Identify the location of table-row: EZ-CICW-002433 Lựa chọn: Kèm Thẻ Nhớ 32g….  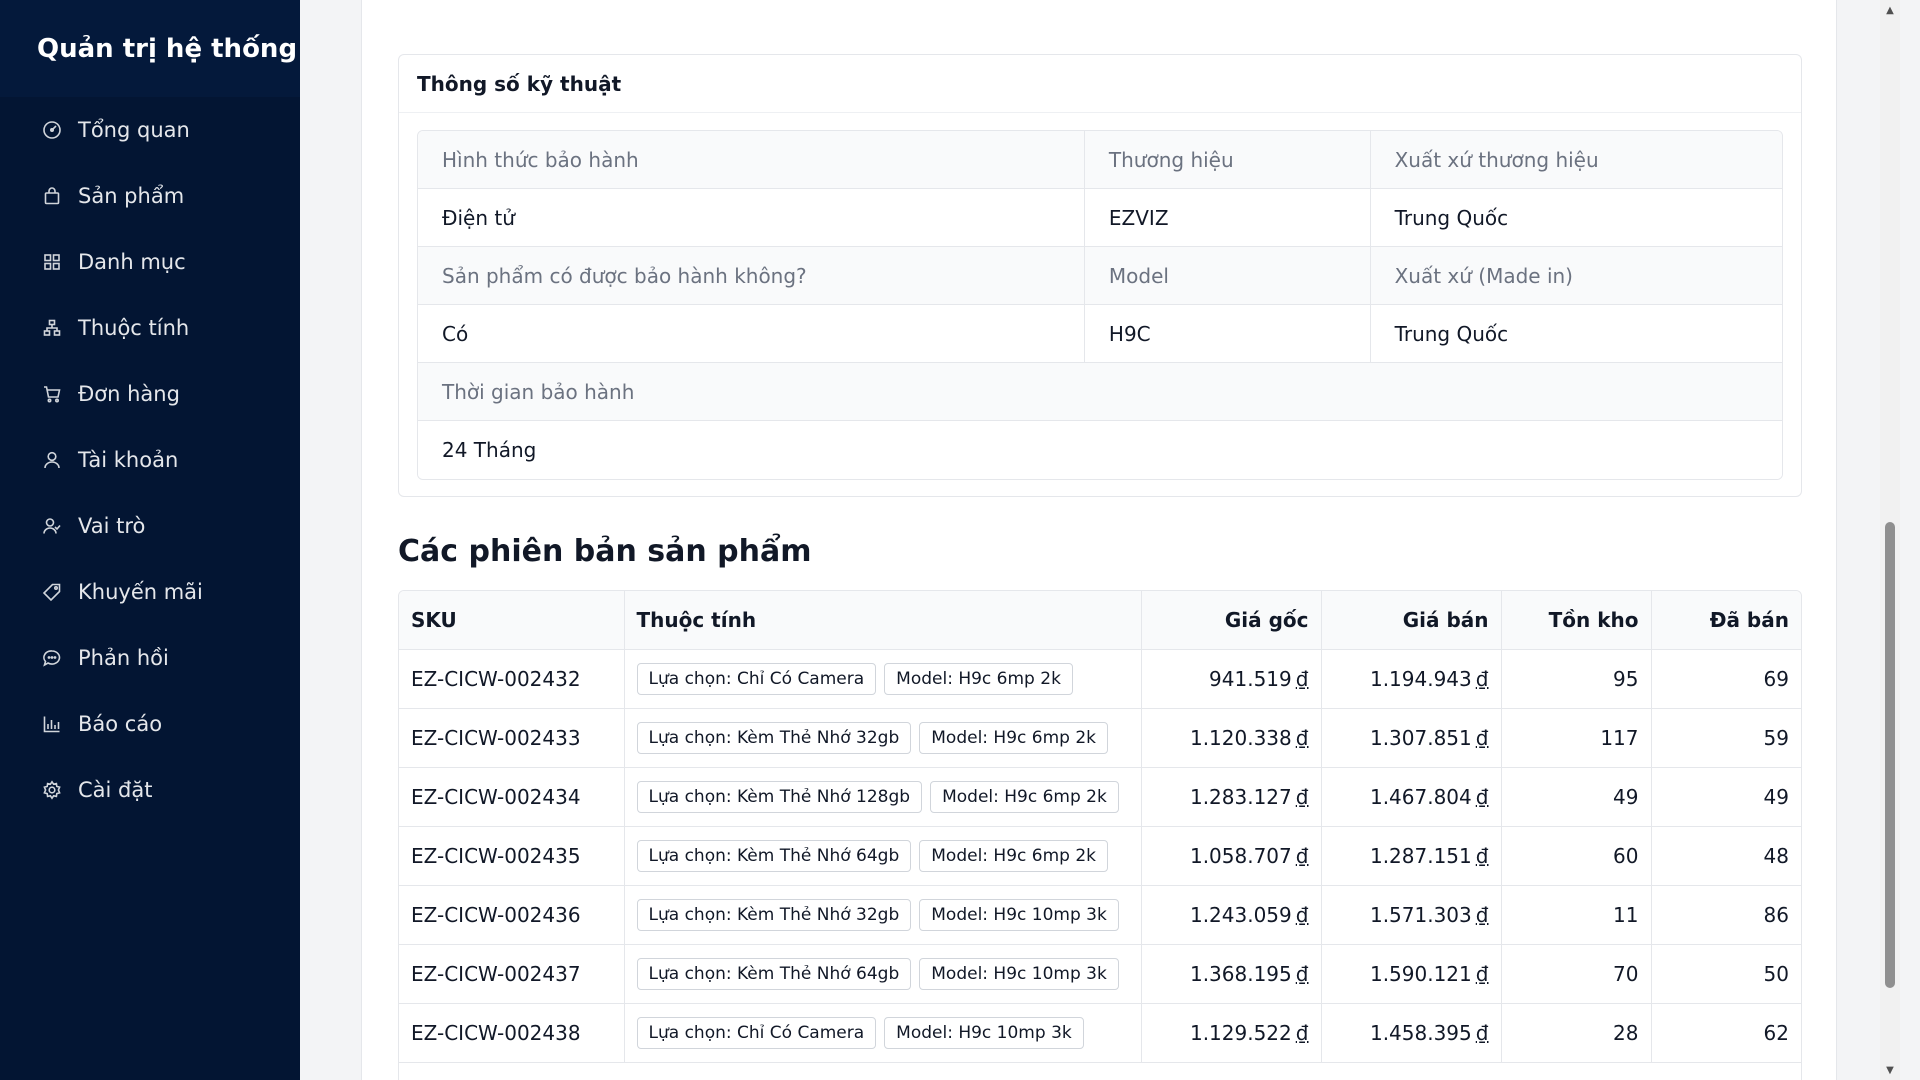
(1100, 738).